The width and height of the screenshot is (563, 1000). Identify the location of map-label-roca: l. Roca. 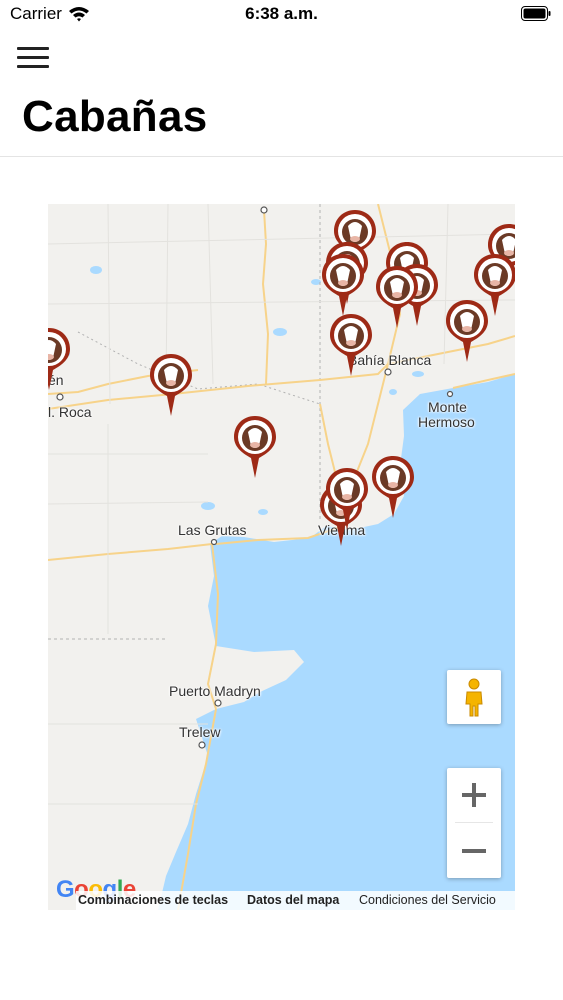
(70, 412).